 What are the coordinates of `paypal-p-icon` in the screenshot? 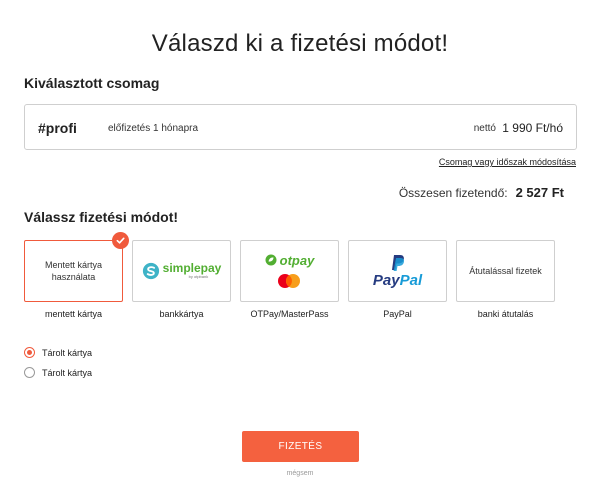 It's located at (397, 263).